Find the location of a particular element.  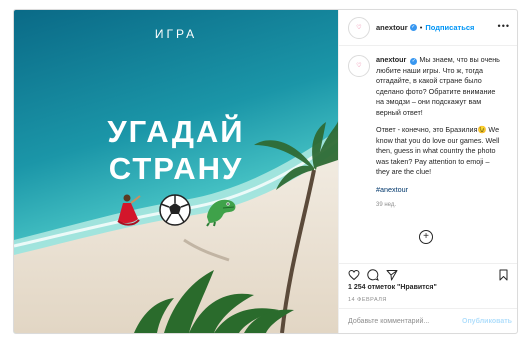

publish-button: Опубликовать is located at coordinates (487, 321).